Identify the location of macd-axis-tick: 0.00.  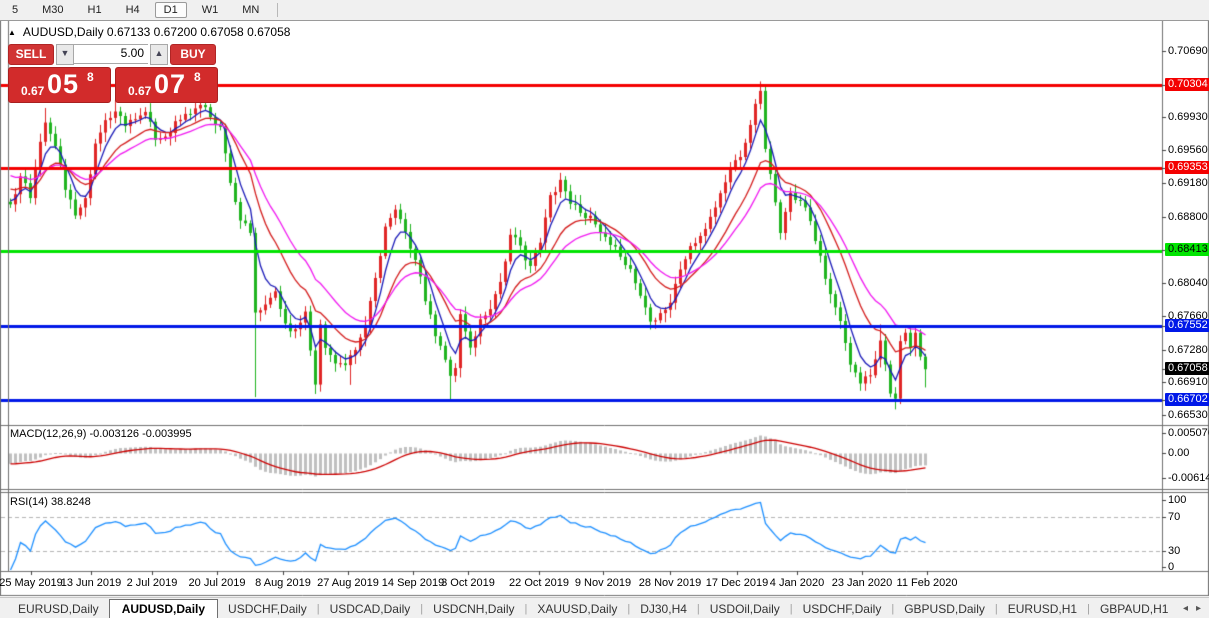
(1179, 453).